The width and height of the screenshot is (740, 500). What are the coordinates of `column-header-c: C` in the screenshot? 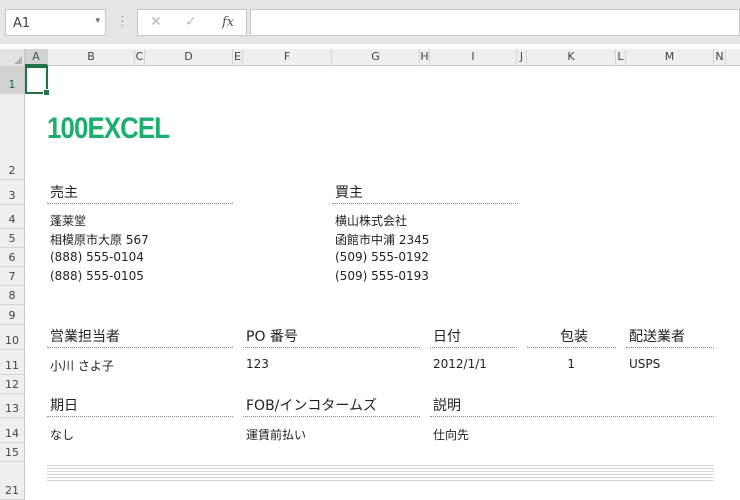 It's located at (140, 57).